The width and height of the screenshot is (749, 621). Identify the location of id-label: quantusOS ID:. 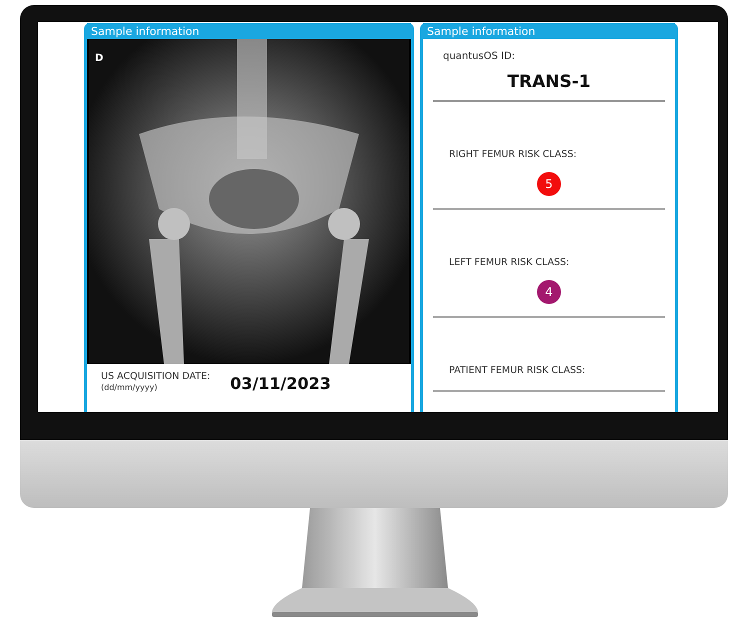
(479, 56).